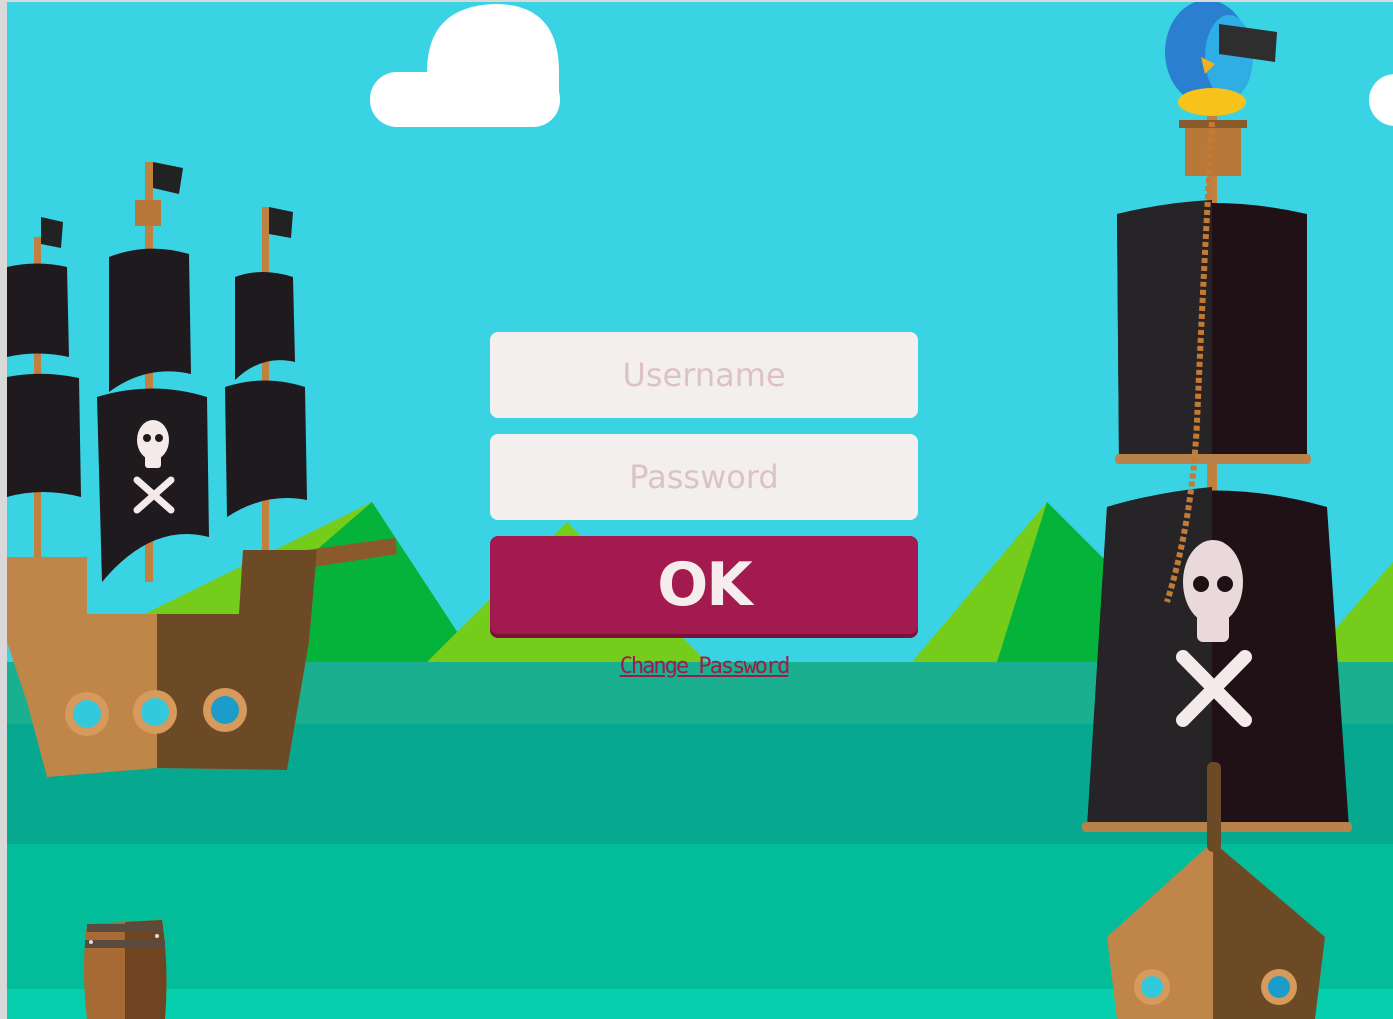  I want to click on password-input, so click(704, 477).